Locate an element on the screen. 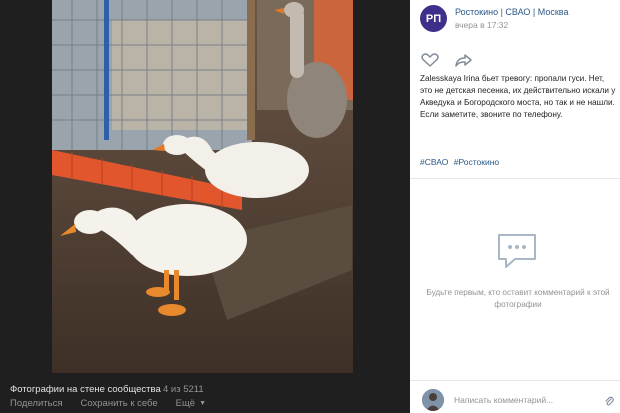 The width and height of the screenshot is (620, 413). group-name-link: Ростокино | СВАО | Москва is located at coordinates (512, 12).